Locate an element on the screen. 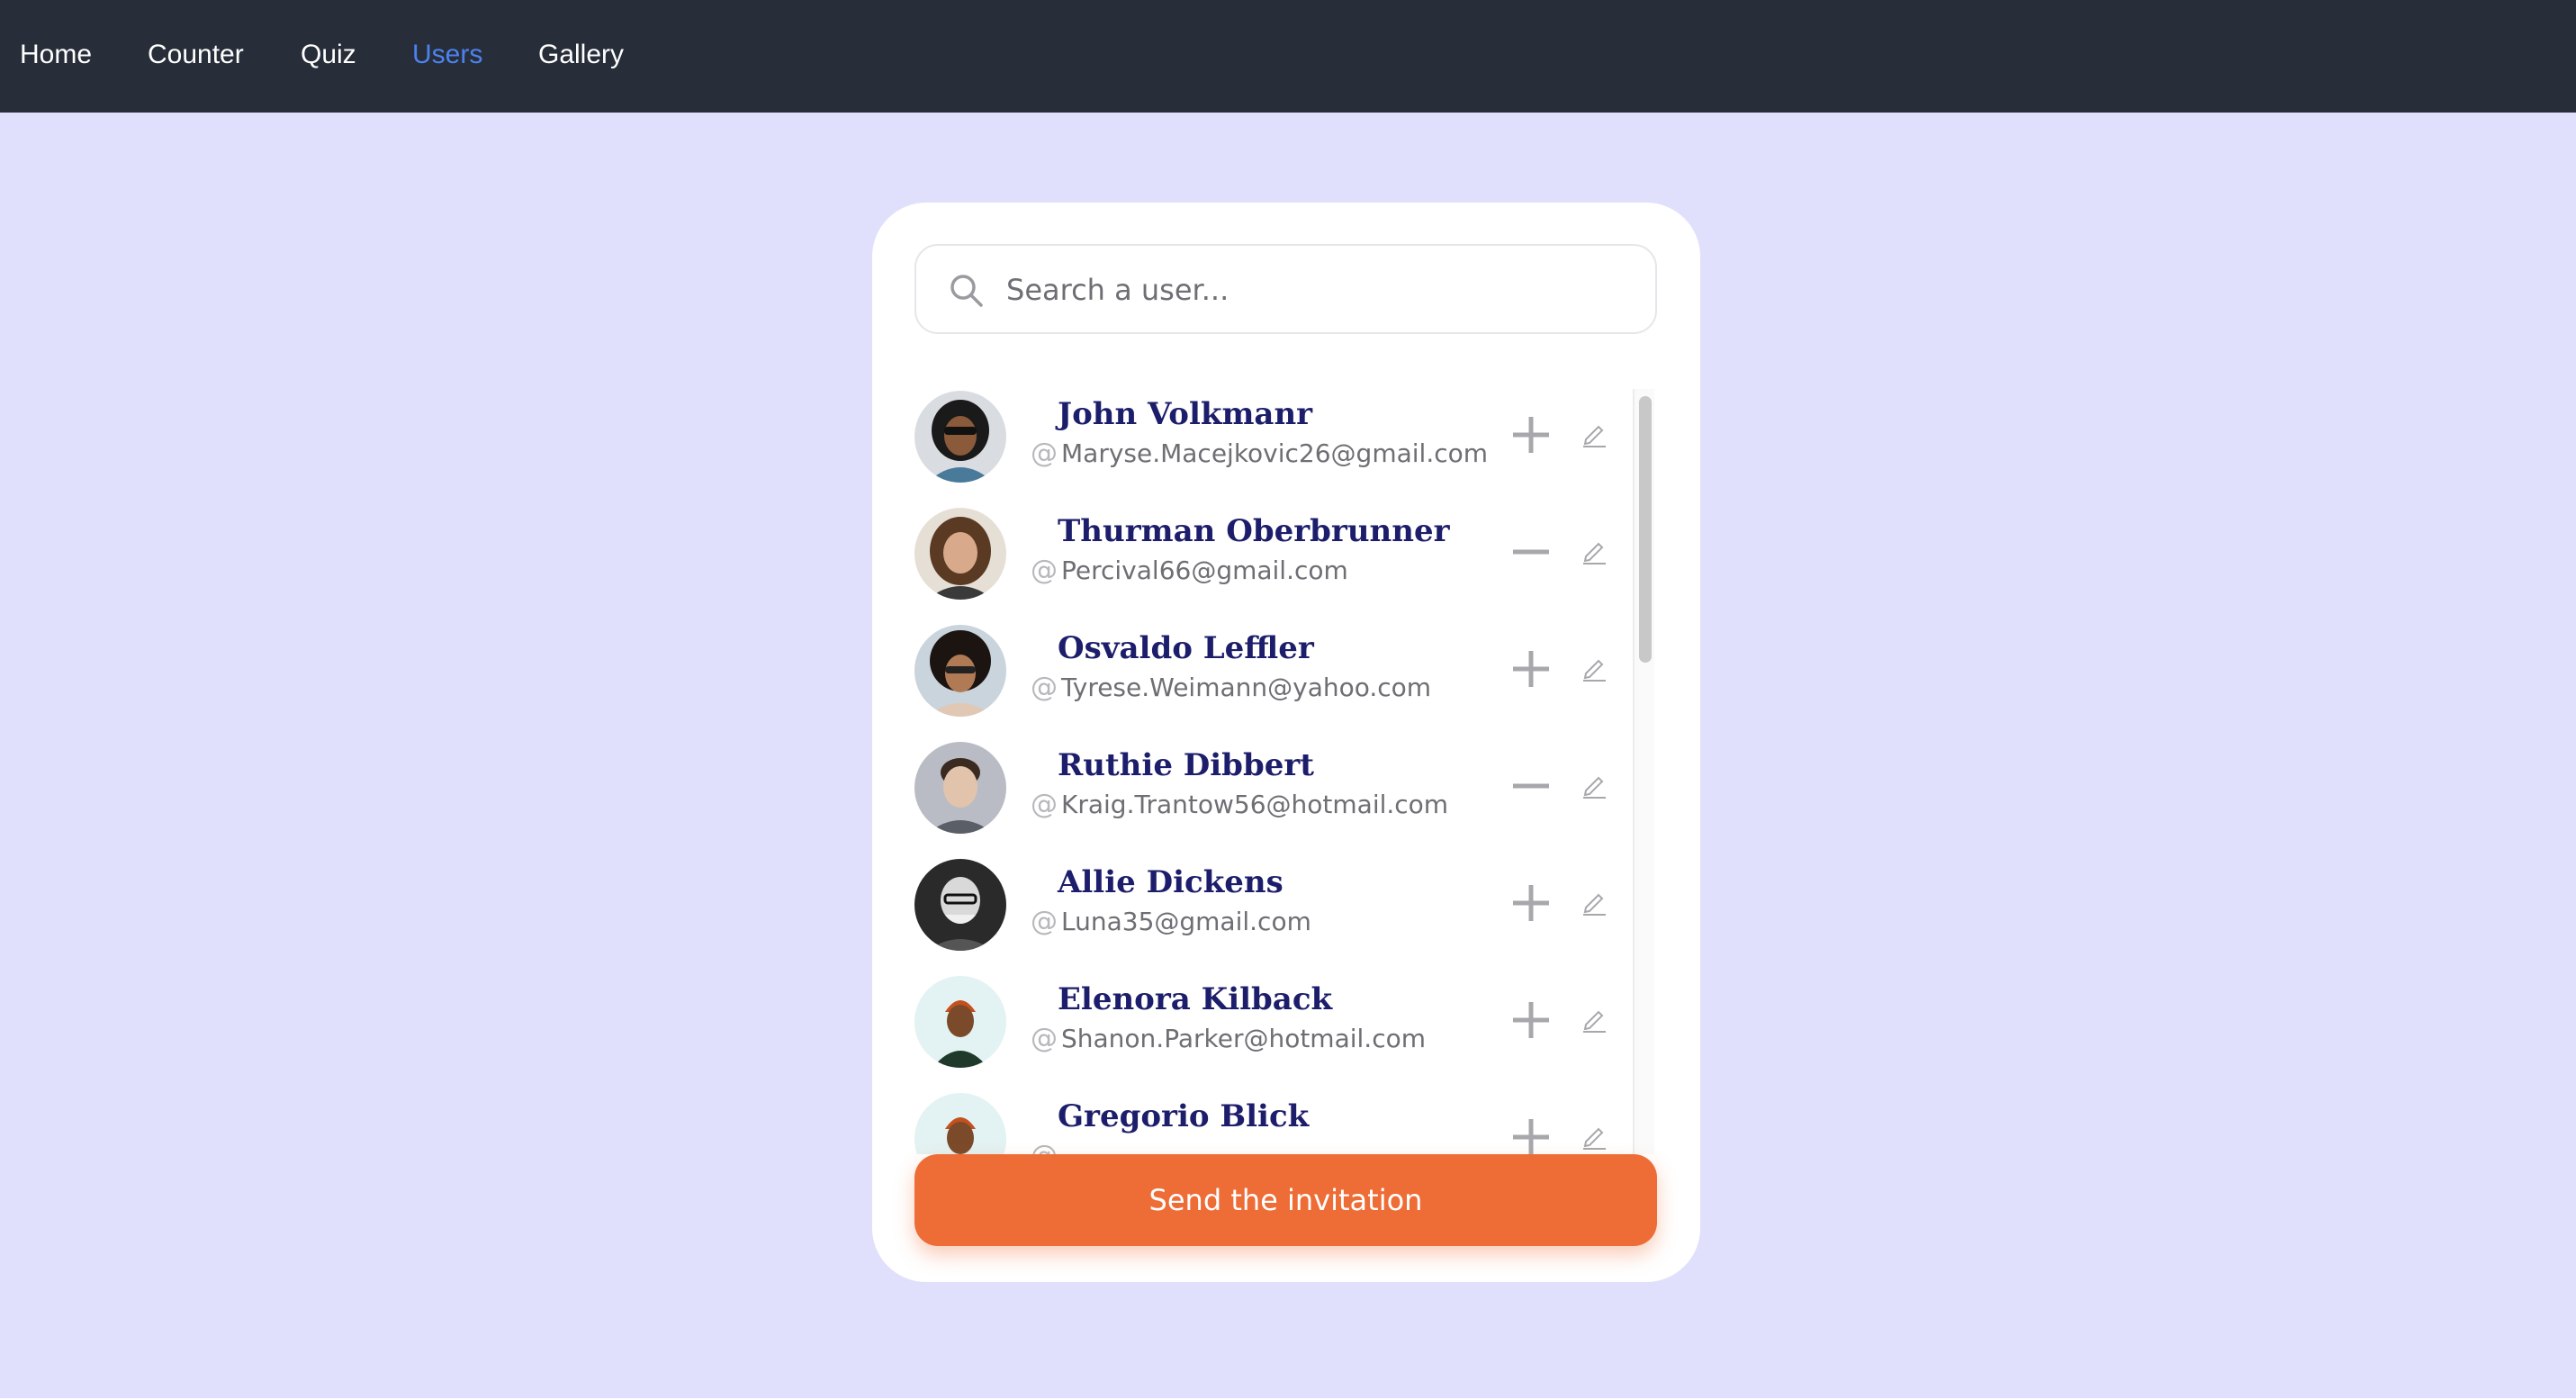  user-name: Thurman Oberbrunner is located at coordinates (1254, 531).